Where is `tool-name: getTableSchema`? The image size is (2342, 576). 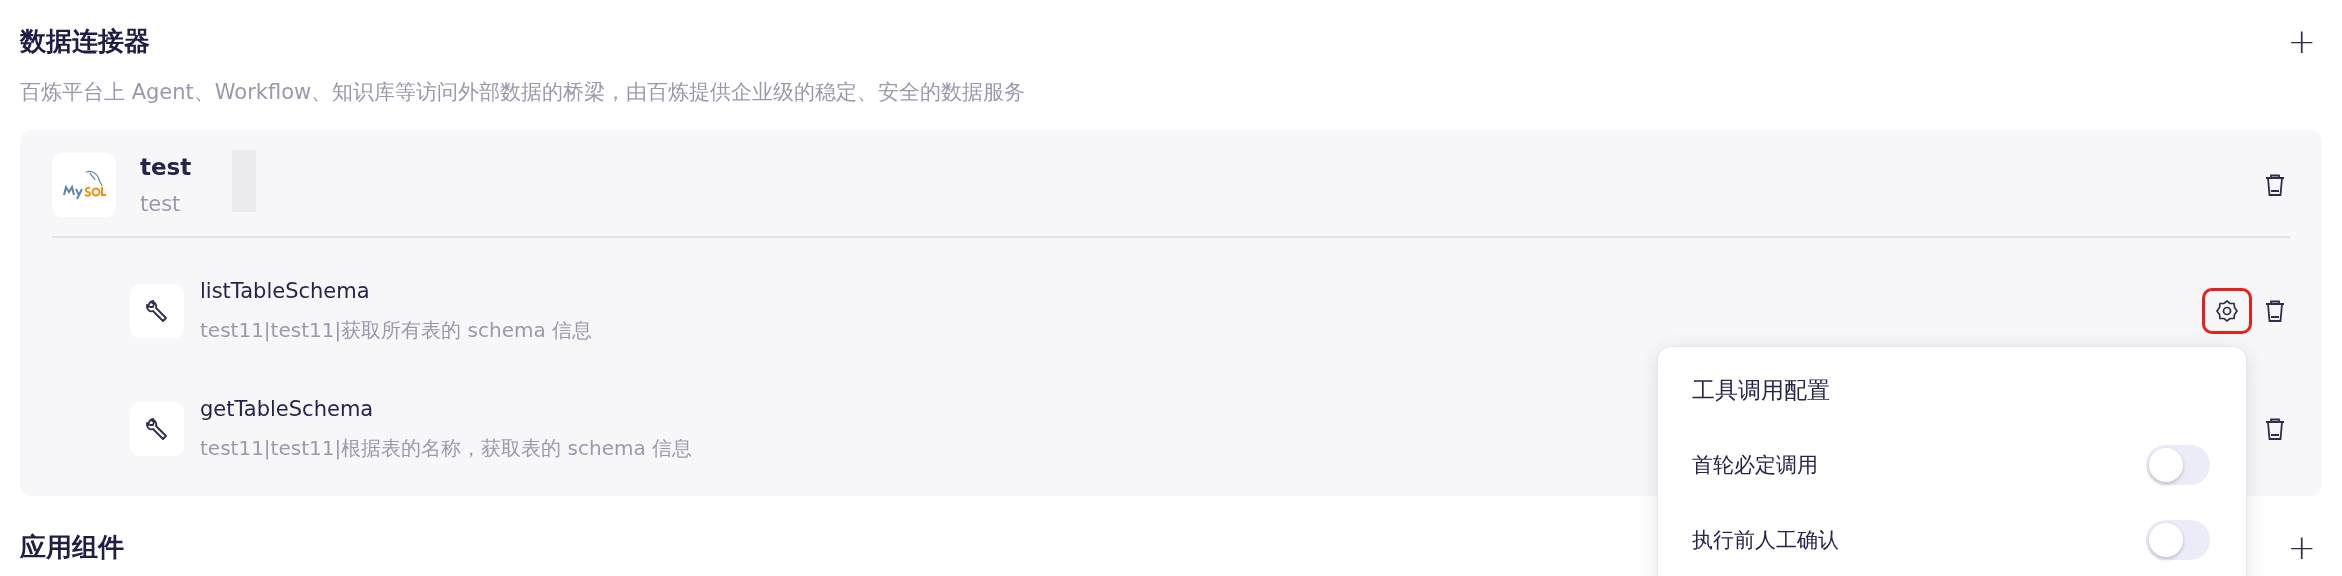
tool-name: getTableSchema is located at coordinates (287, 408).